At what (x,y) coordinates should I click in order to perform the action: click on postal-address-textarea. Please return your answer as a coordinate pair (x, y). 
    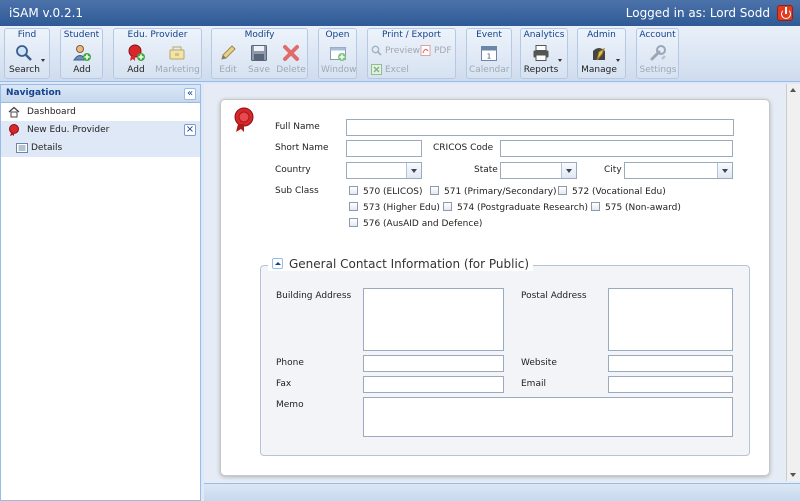
    Looking at the image, I should click on (670, 319).